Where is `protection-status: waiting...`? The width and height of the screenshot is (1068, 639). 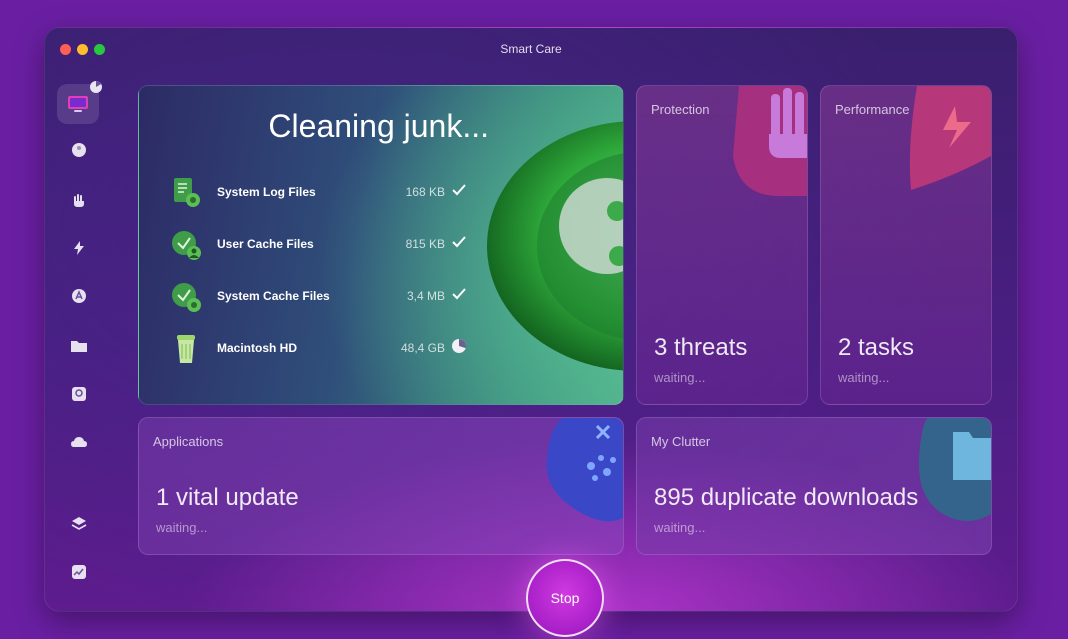
protection-status: waiting... is located at coordinates (680, 377).